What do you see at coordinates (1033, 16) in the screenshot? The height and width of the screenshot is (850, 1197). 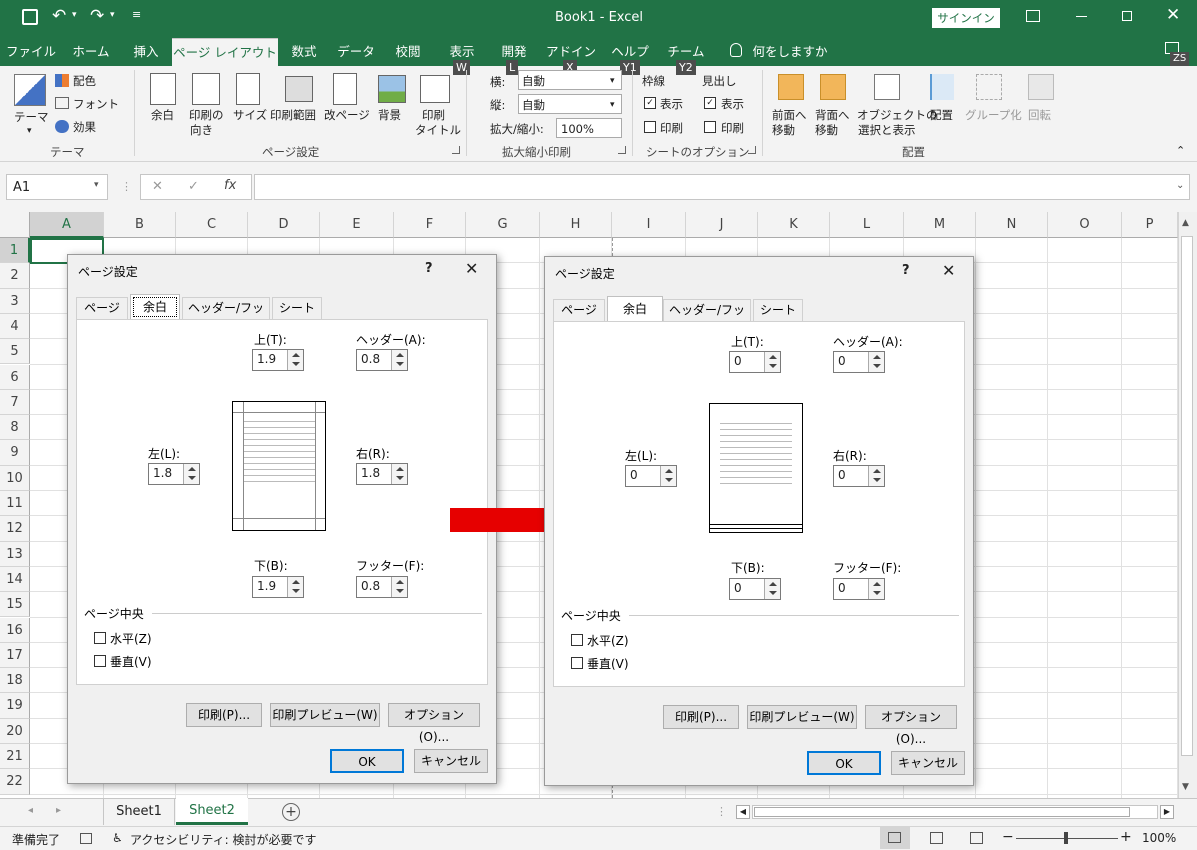 I see `ribbon-display-icon` at bounding box center [1033, 16].